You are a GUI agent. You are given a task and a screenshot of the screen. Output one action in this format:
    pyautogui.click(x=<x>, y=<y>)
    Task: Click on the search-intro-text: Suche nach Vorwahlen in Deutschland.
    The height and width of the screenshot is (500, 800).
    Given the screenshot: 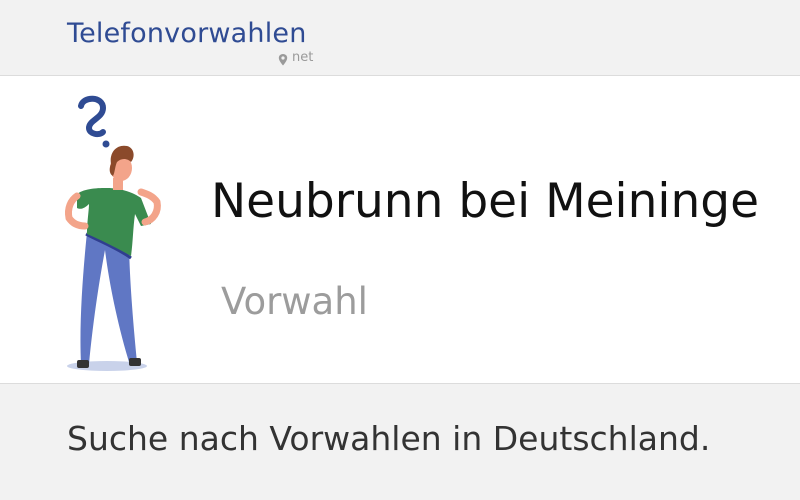 What is the action you would take?
    pyautogui.click(x=389, y=438)
    